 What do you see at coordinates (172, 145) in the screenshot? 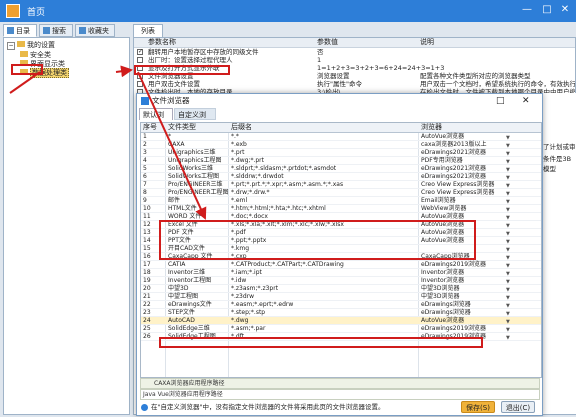
I see `arrow-office` at bounding box center [172, 145].